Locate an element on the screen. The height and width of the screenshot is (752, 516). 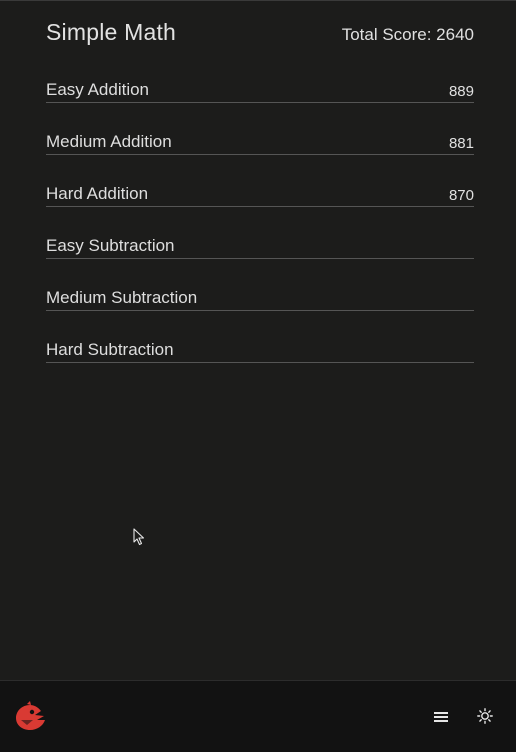
game-label: Easy Addition is located at coordinates (98, 89).